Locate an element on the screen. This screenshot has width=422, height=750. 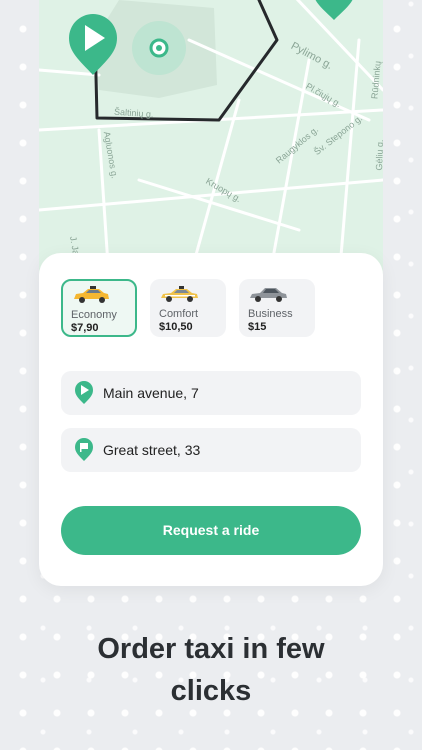
pickup-address: Main avenue, 7 is located at coordinates (151, 393).